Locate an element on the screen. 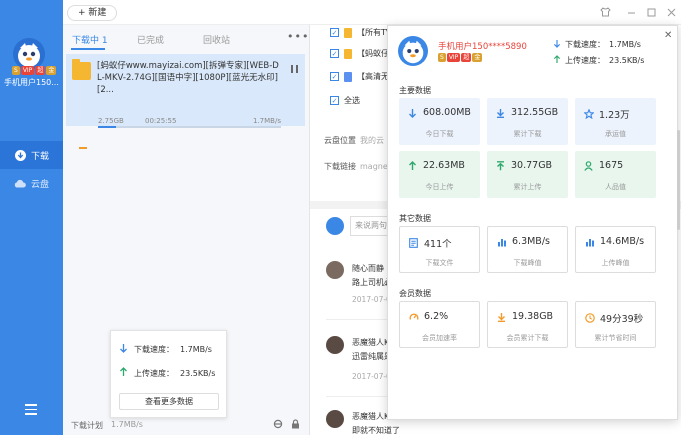  task-progress-fill is located at coordinates (107, 127).